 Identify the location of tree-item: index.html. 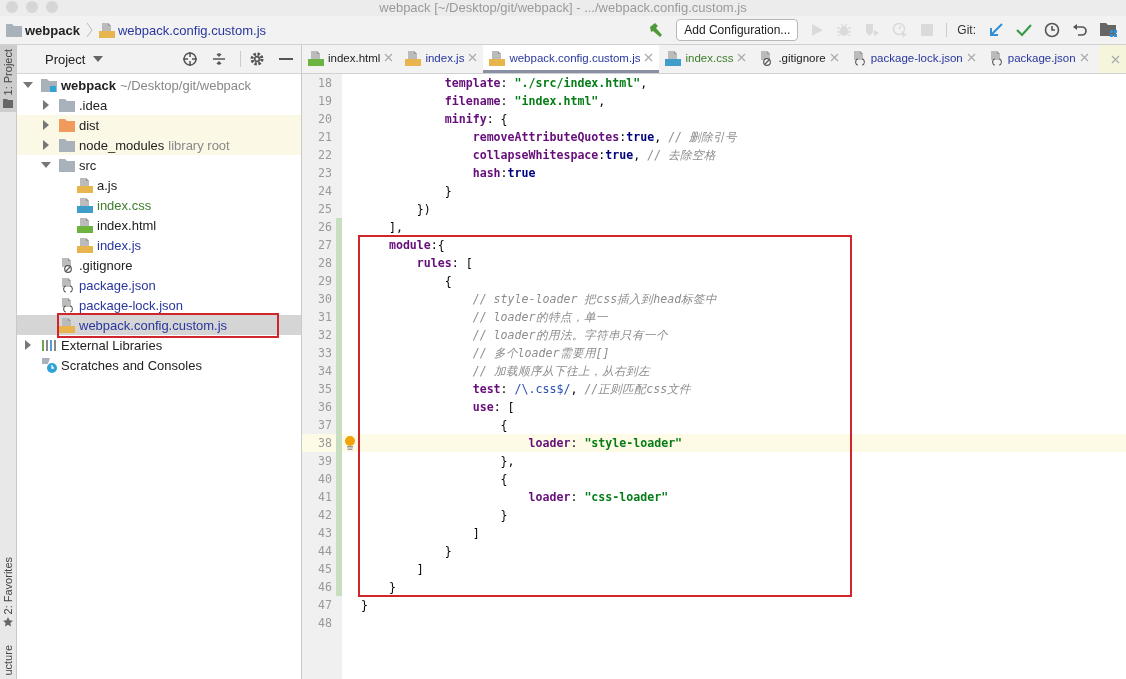
(159, 225).